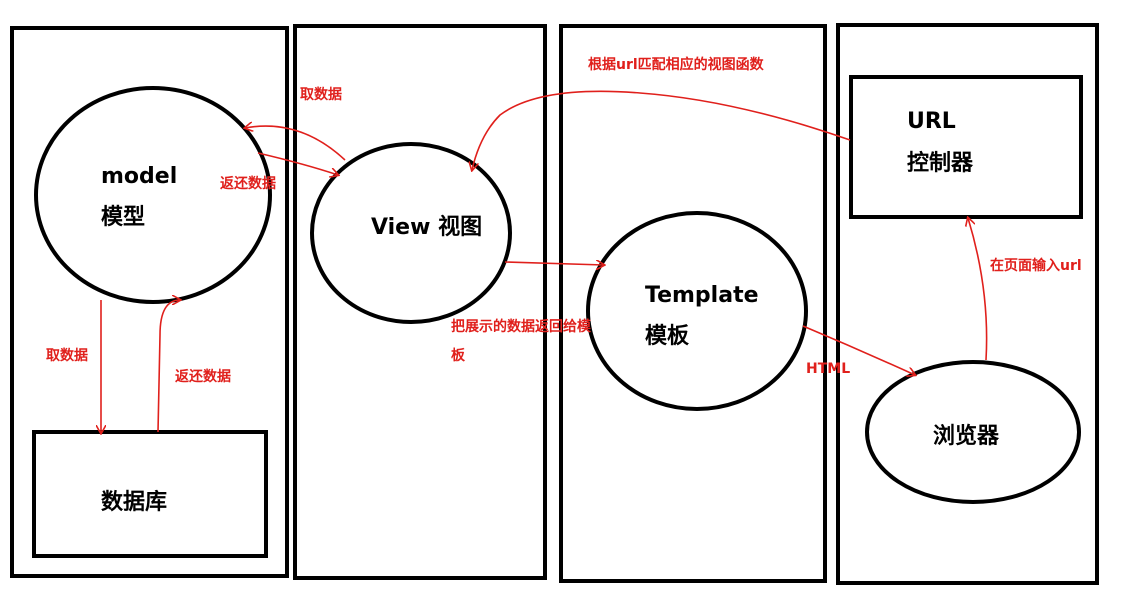 The image size is (1129, 605). I want to click on edge-label-view-return-data: 返还数据, so click(248, 183).